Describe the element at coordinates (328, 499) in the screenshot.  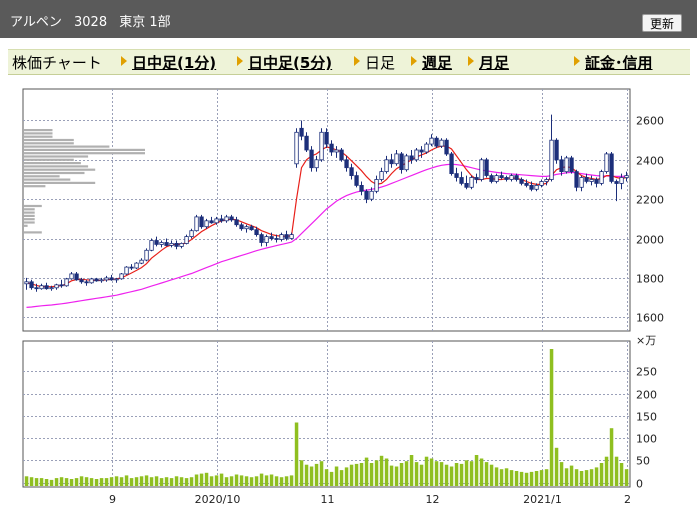
I see `x-tick-label: 11` at that location.